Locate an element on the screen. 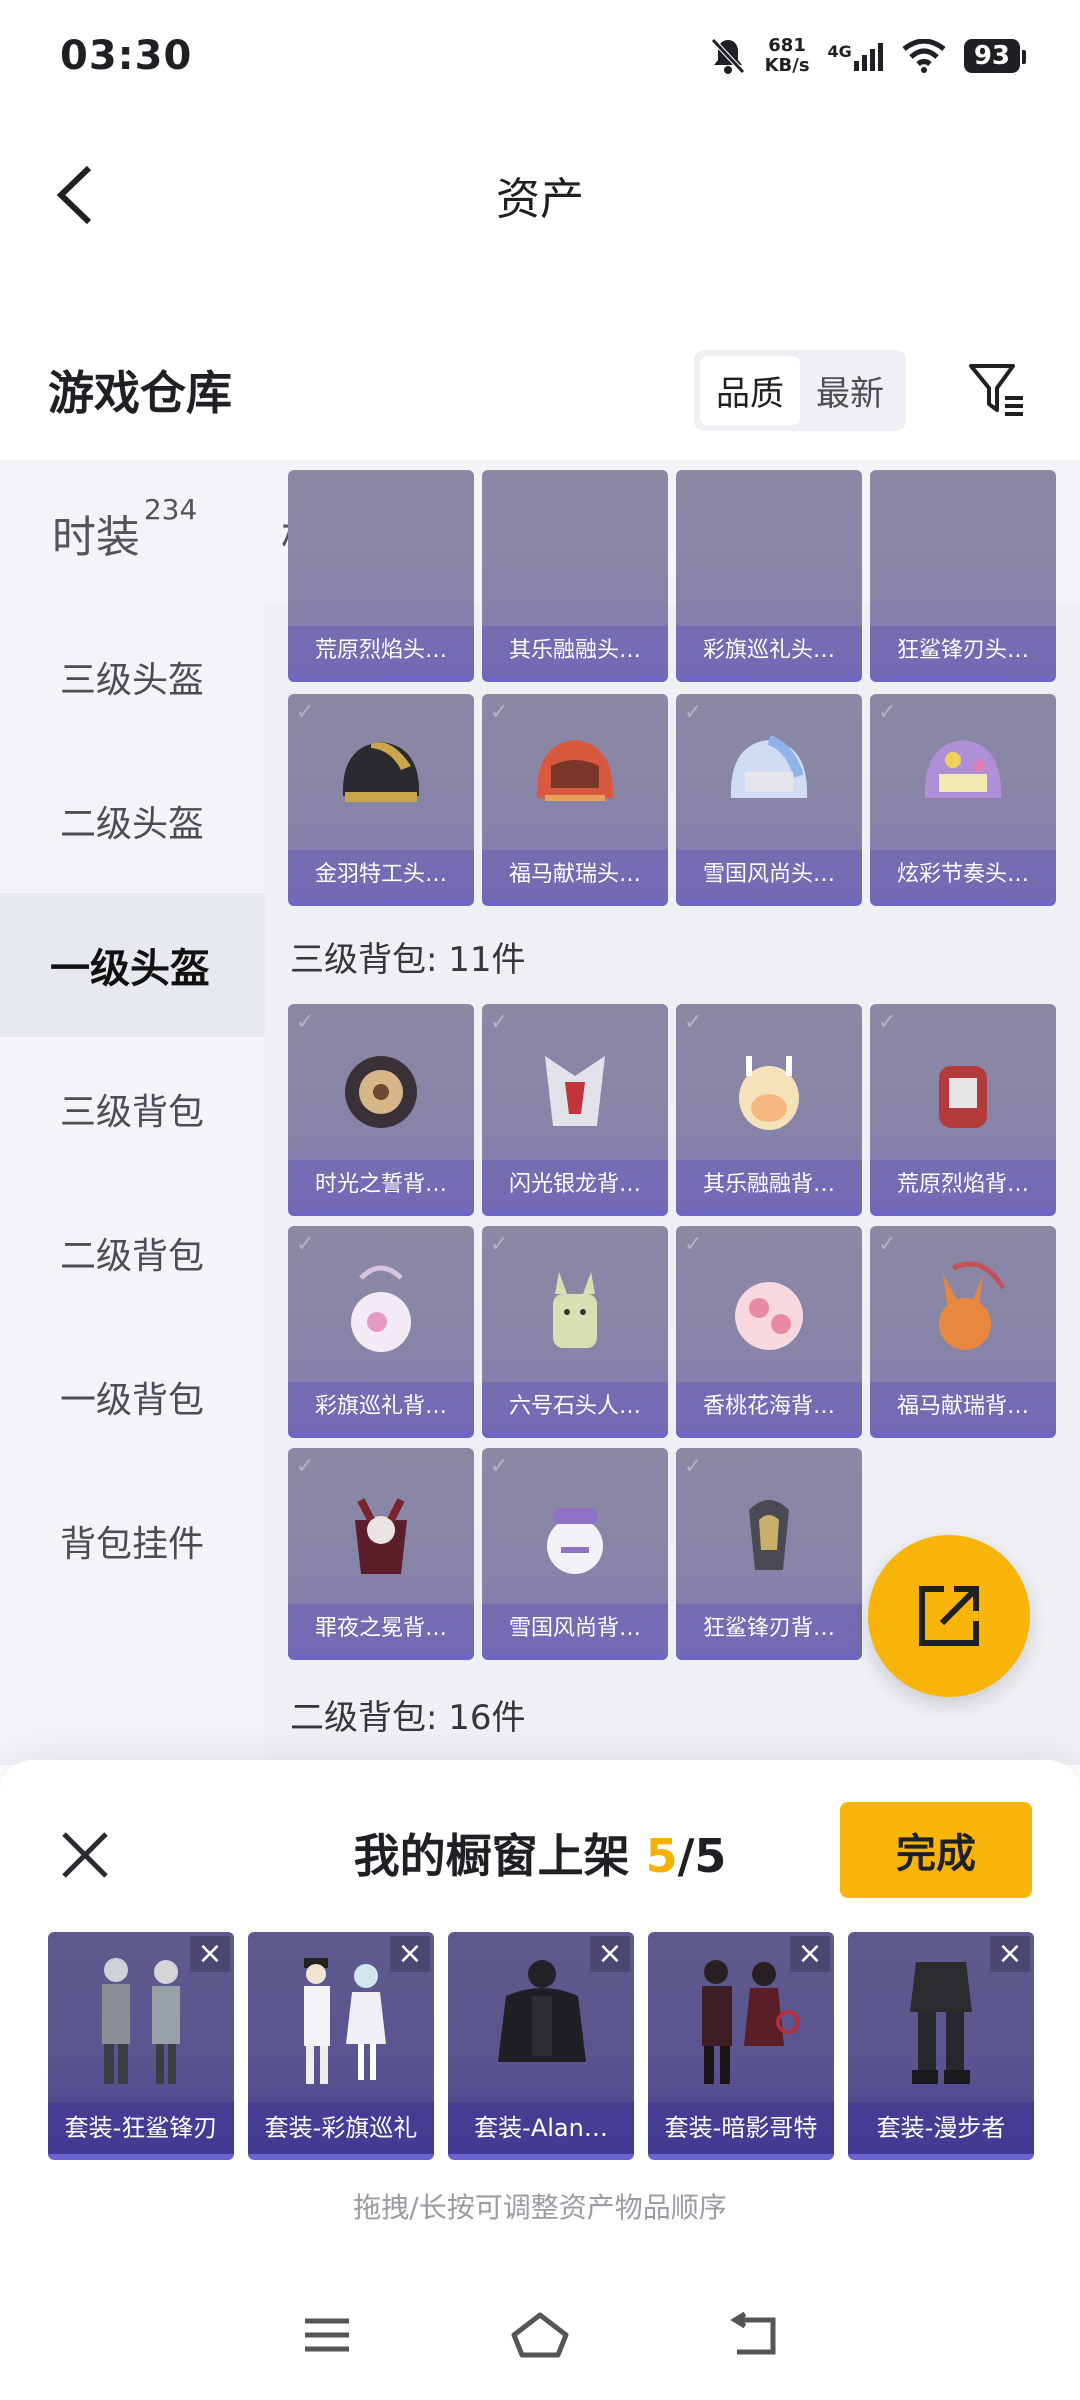 The image size is (1080, 2400). net-speed-value: 681 is located at coordinates (787, 45).